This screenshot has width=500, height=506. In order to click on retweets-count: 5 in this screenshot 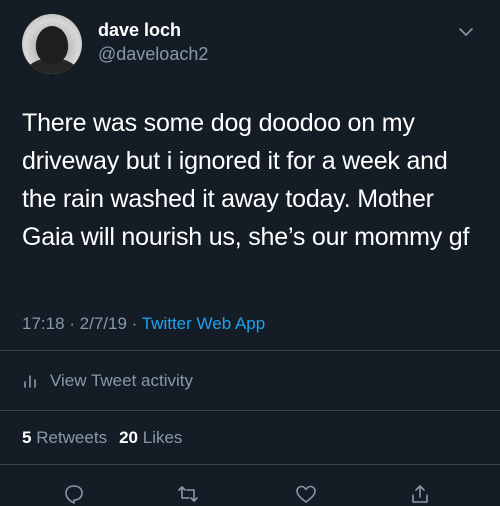, I will do `click(27, 437)`.